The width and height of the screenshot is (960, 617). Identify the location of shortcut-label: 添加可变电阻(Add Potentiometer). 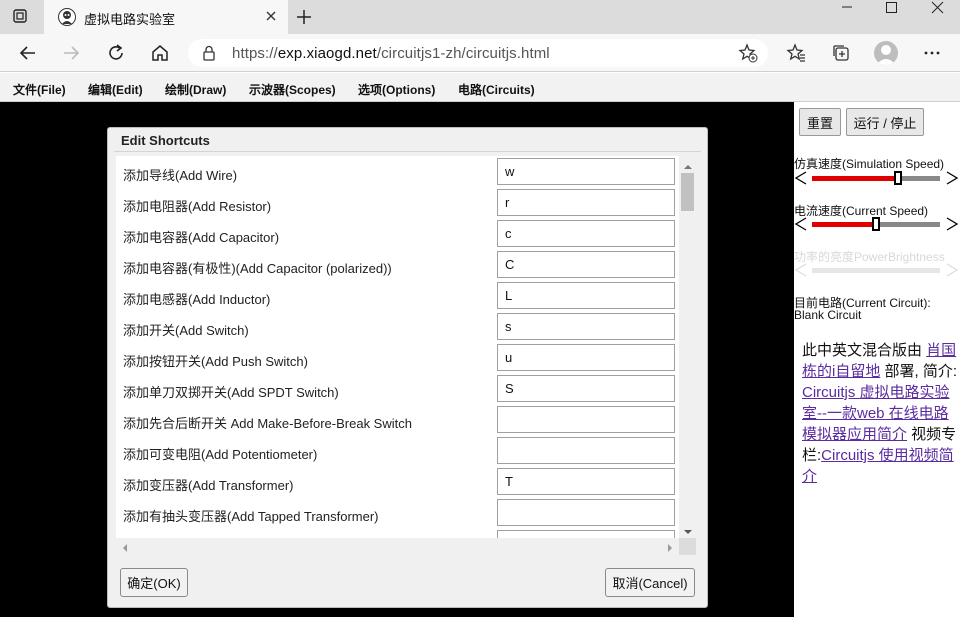
(220, 454).